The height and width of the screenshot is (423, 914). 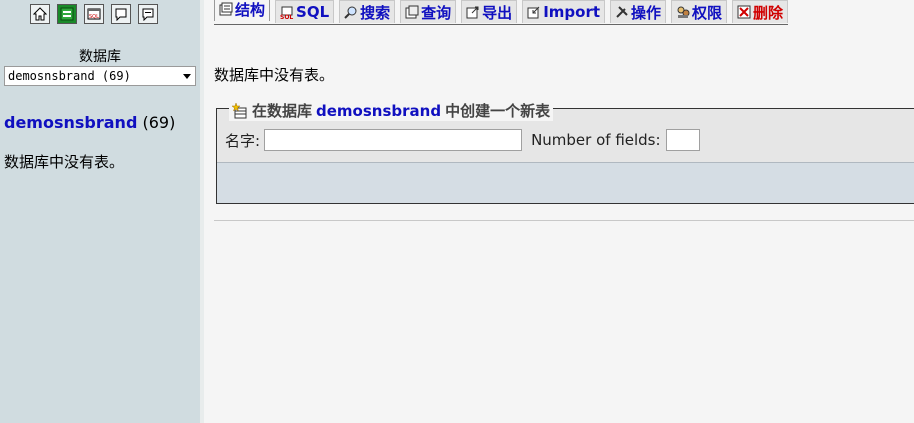 What do you see at coordinates (250, 9) in the screenshot?
I see `tab-label: 结构` at bounding box center [250, 9].